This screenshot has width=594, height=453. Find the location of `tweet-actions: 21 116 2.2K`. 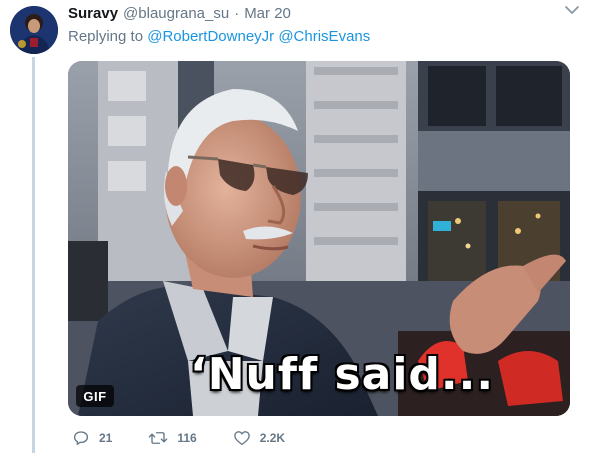

tweet-actions: 21 116 2.2K is located at coordinates (196, 438).